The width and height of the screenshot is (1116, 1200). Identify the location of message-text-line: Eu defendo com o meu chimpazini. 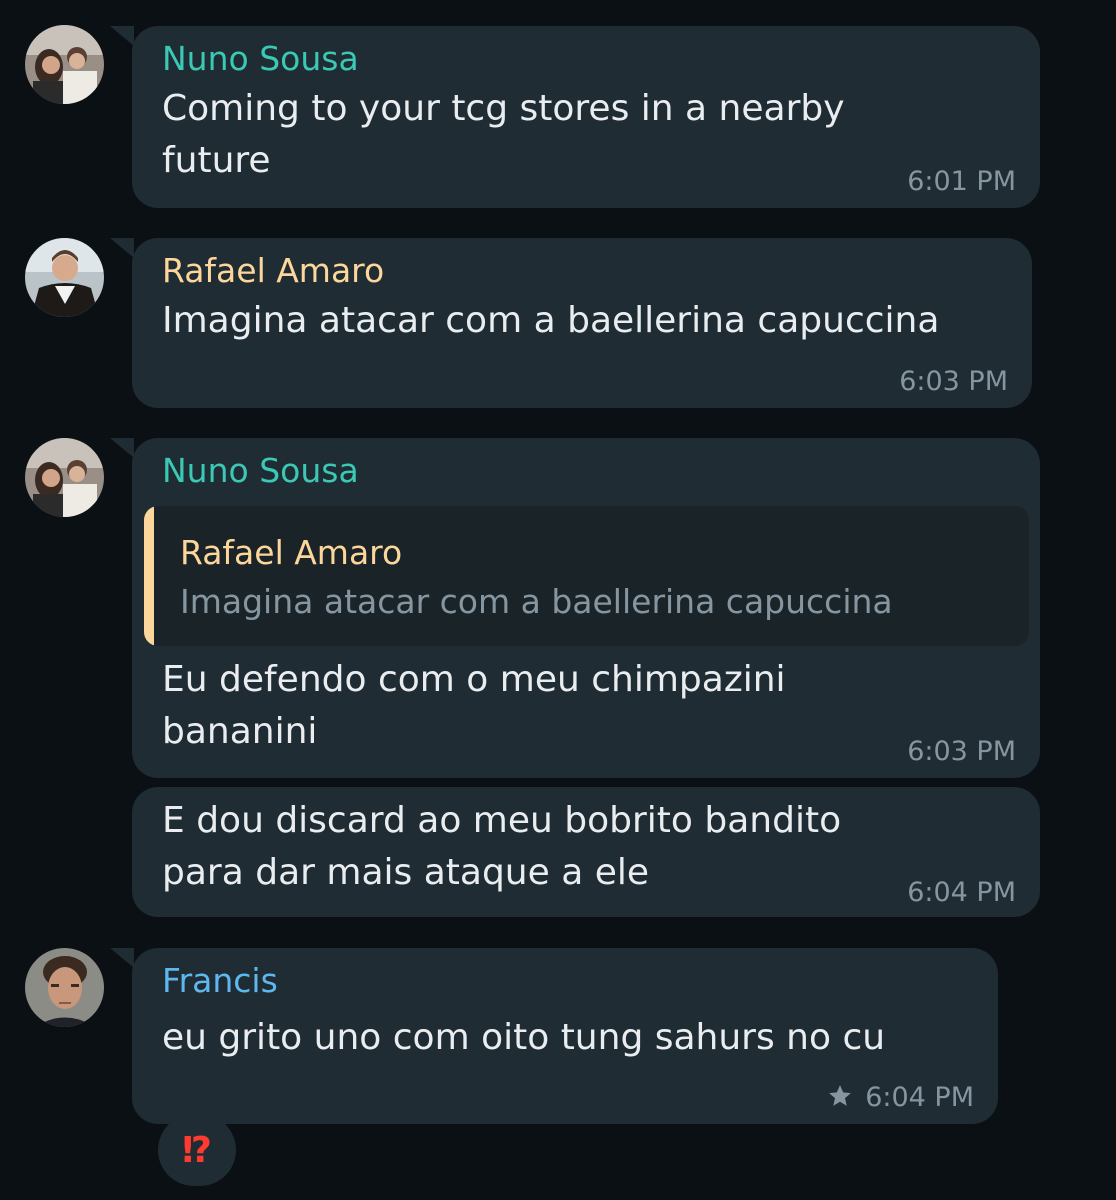
(474, 679).